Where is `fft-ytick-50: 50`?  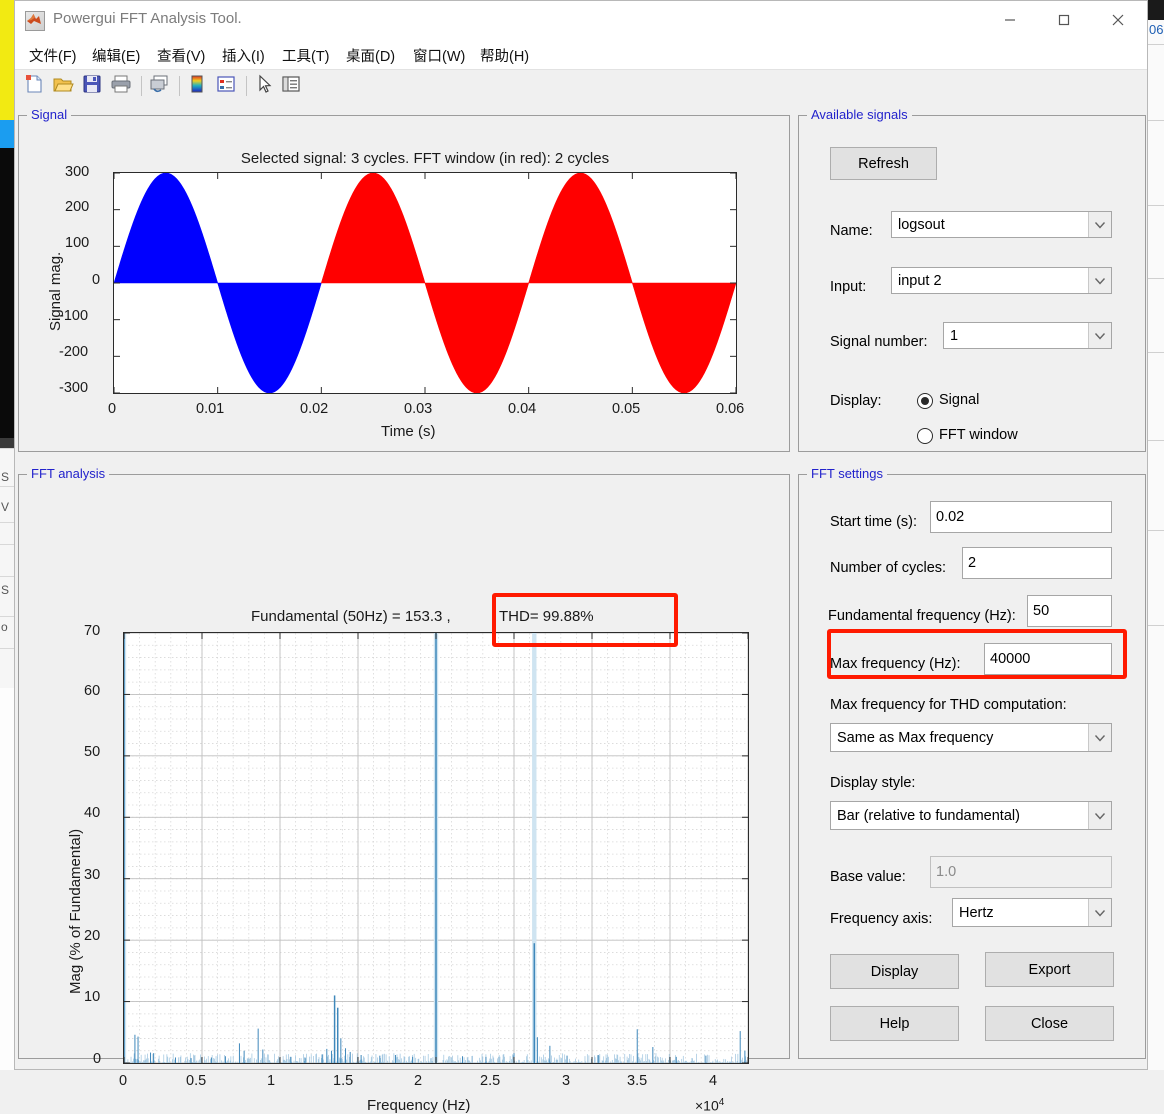 fft-ytick-50: 50 is located at coordinates (92, 752).